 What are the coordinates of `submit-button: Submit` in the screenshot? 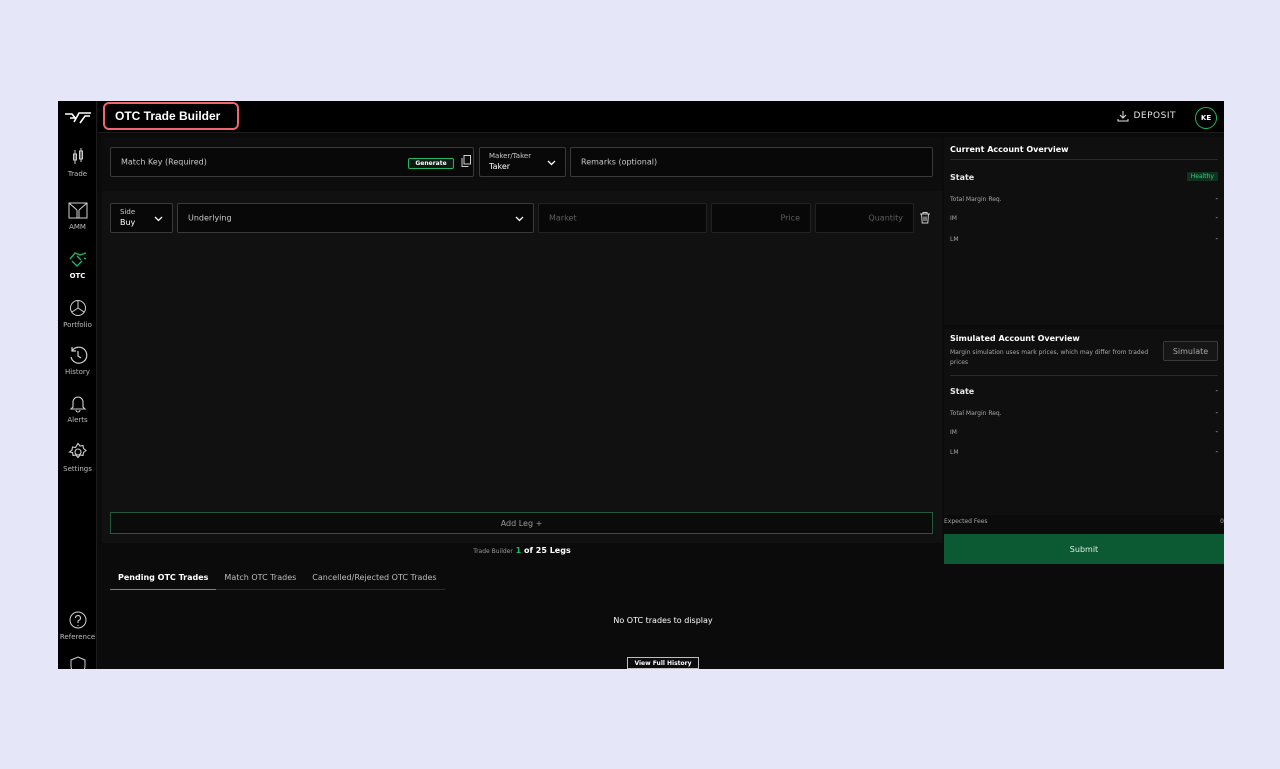 It's located at (1084, 549).